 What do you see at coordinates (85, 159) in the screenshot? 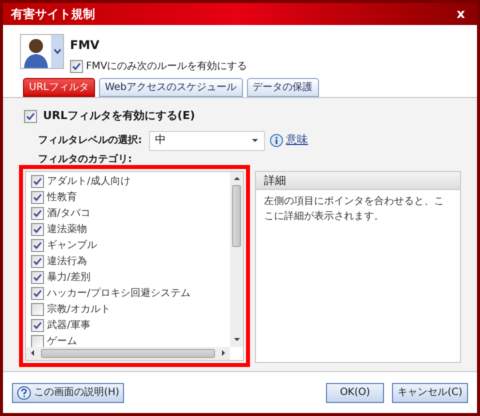
I see `section-label: フィルタのカテゴリ:` at bounding box center [85, 159].